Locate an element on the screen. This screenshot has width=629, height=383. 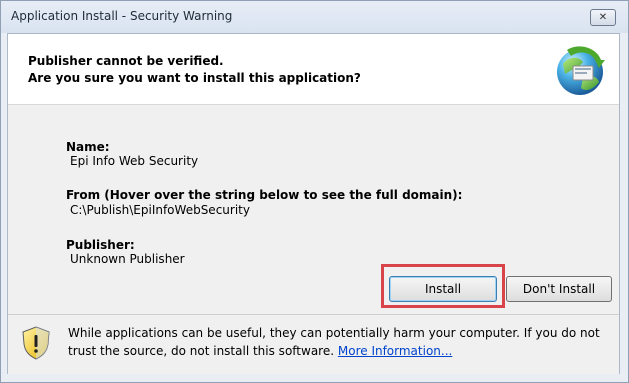
install-button: Install is located at coordinates (443, 289).